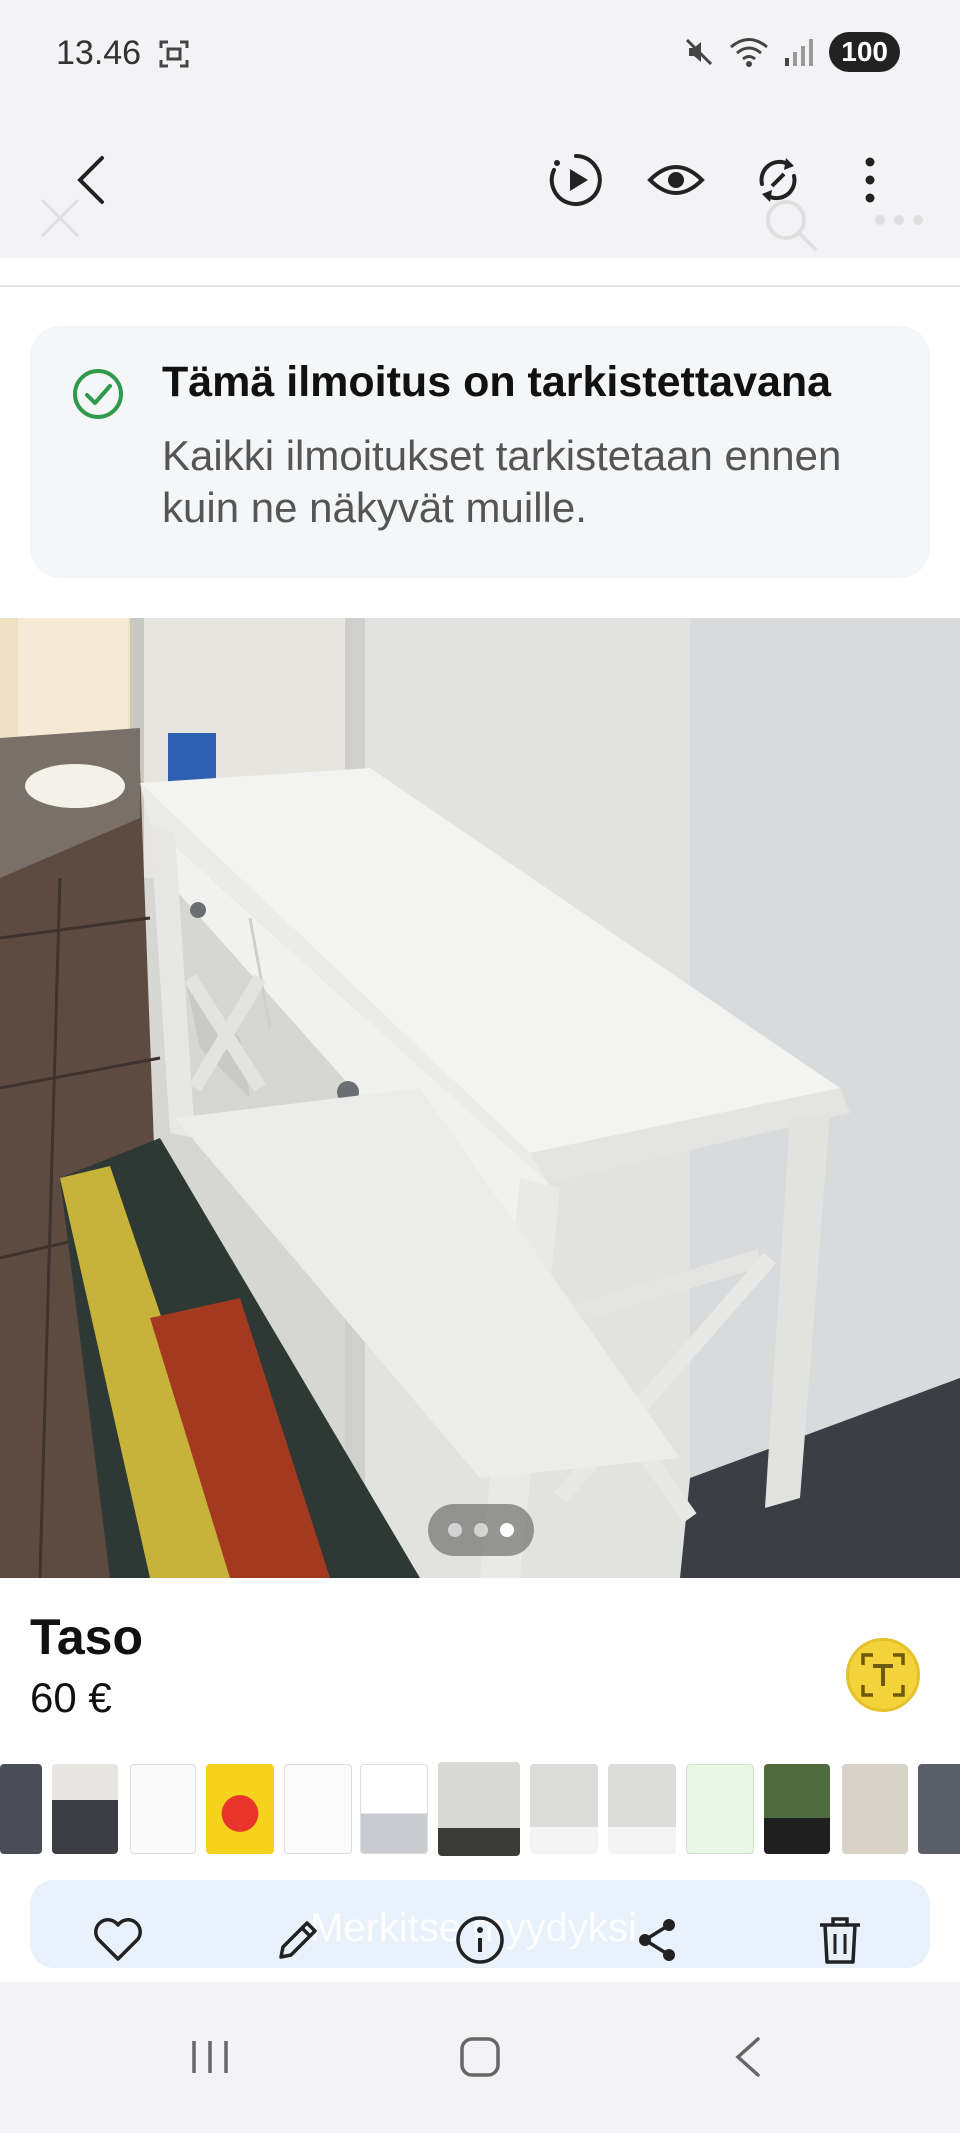 The height and width of the screenshot is (2133, 960). I want to click on nav-back-icon, so click(747, 2057).